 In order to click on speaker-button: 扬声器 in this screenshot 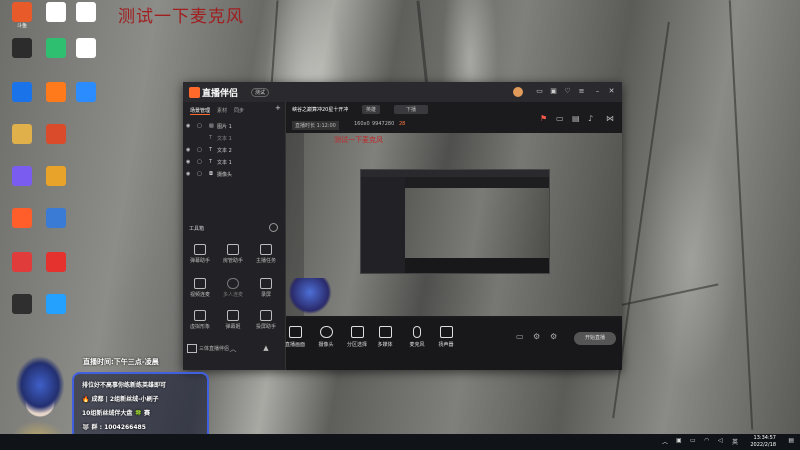, I will do `click(446, 337)`.